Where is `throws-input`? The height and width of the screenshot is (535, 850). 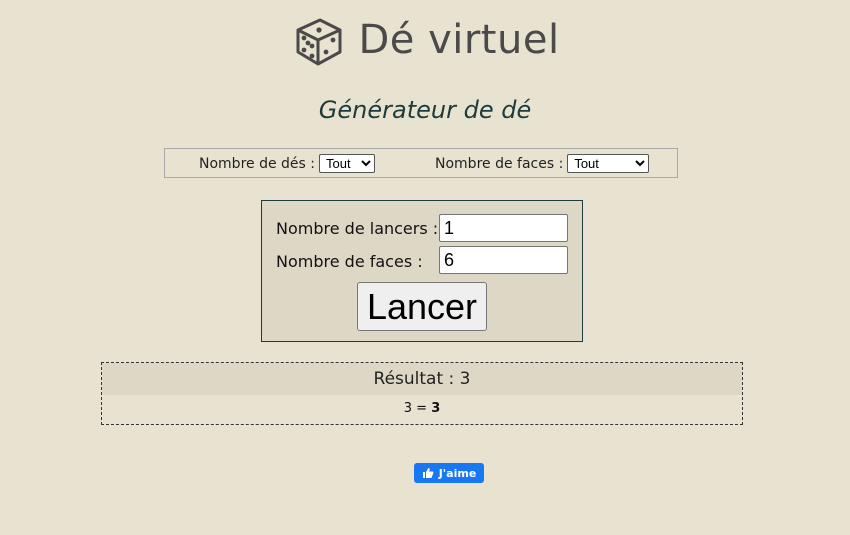
throws-input is located at coordinates (503, 228).